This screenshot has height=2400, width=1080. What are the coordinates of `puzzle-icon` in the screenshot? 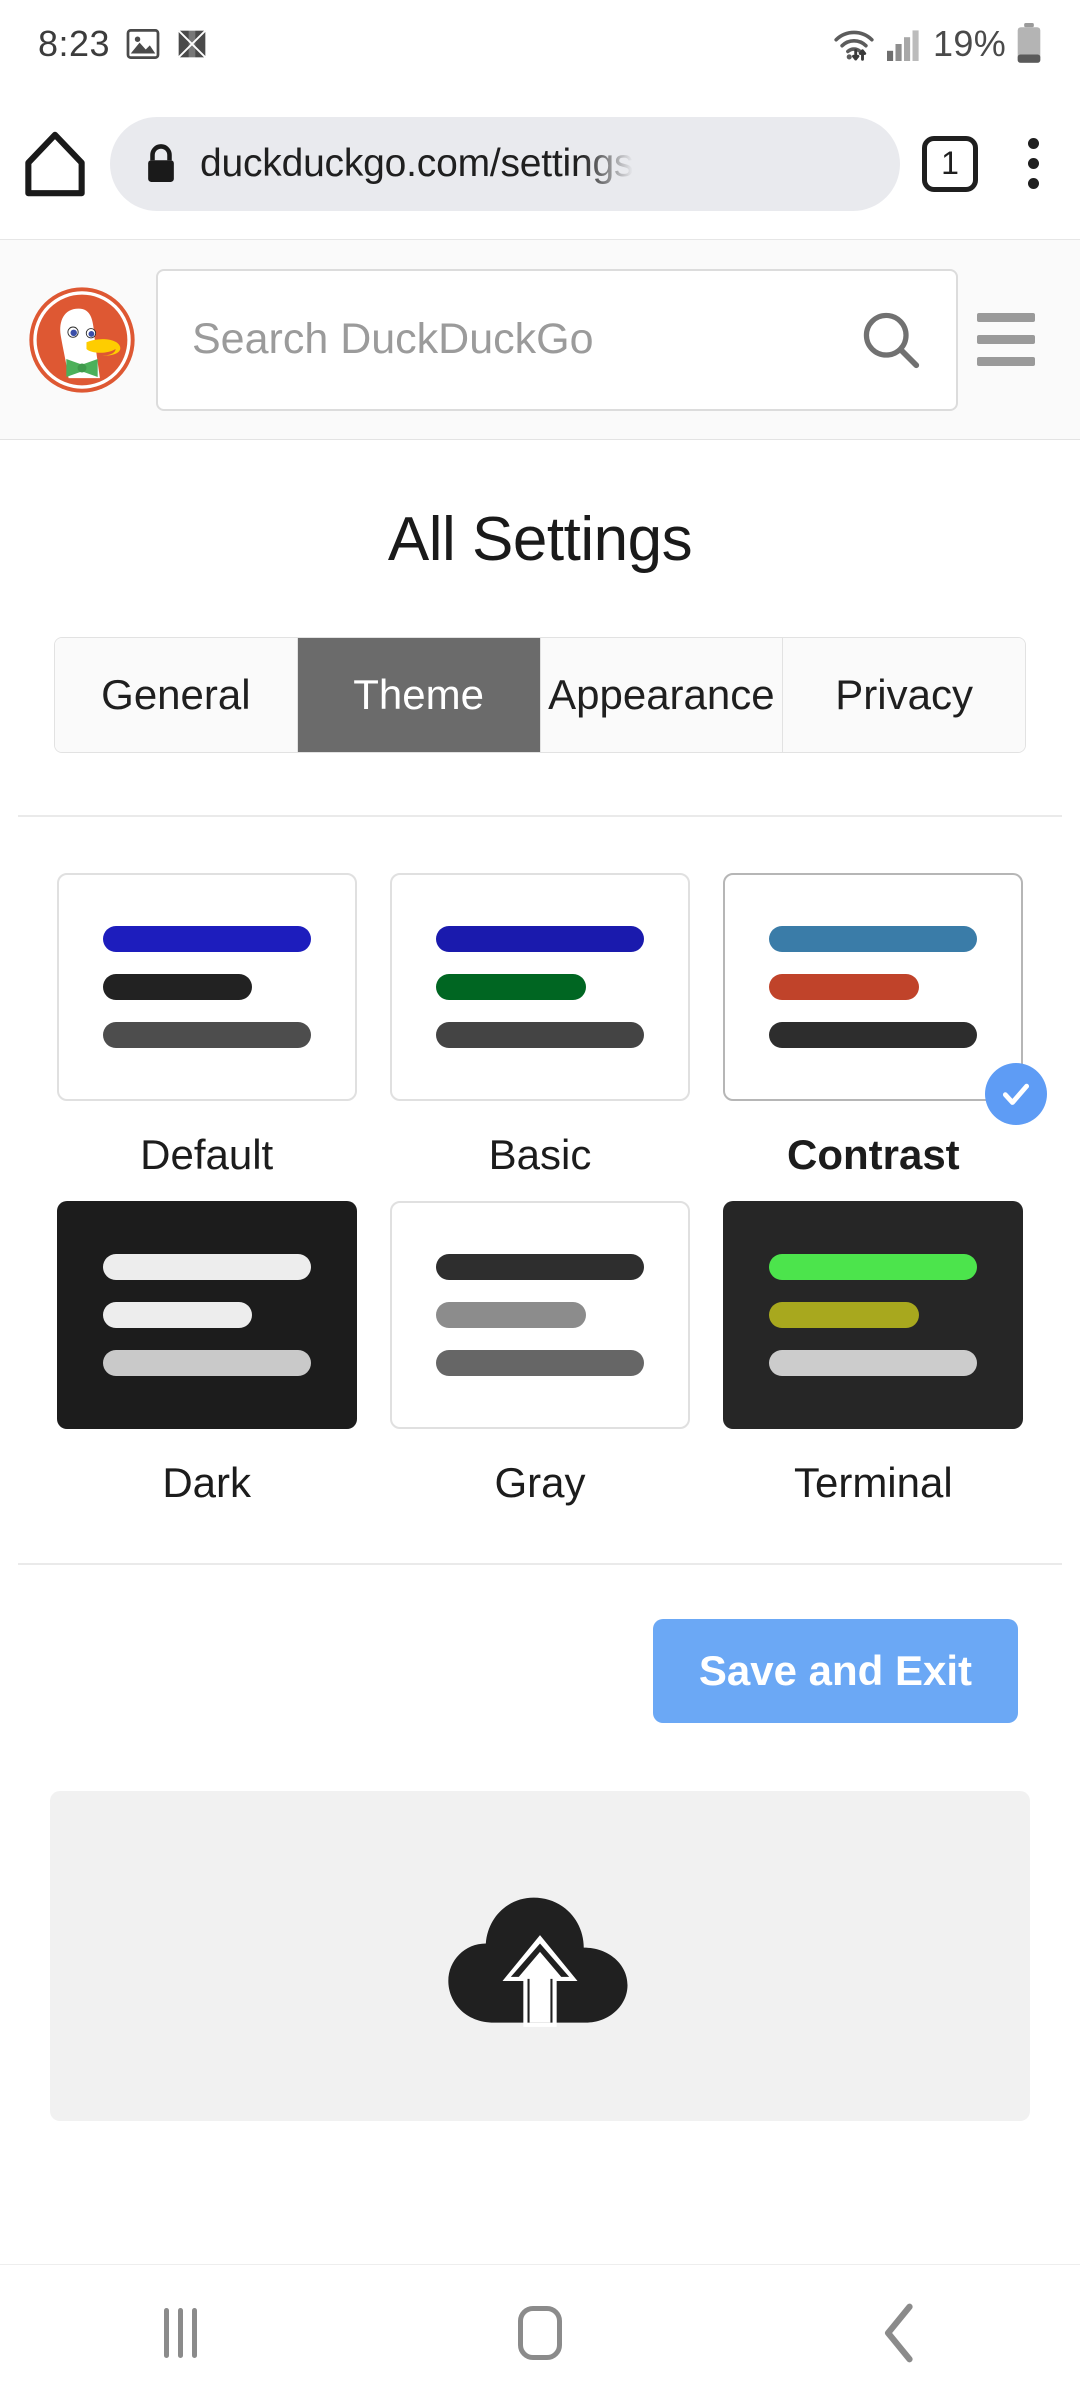 It's located at (192, 44).